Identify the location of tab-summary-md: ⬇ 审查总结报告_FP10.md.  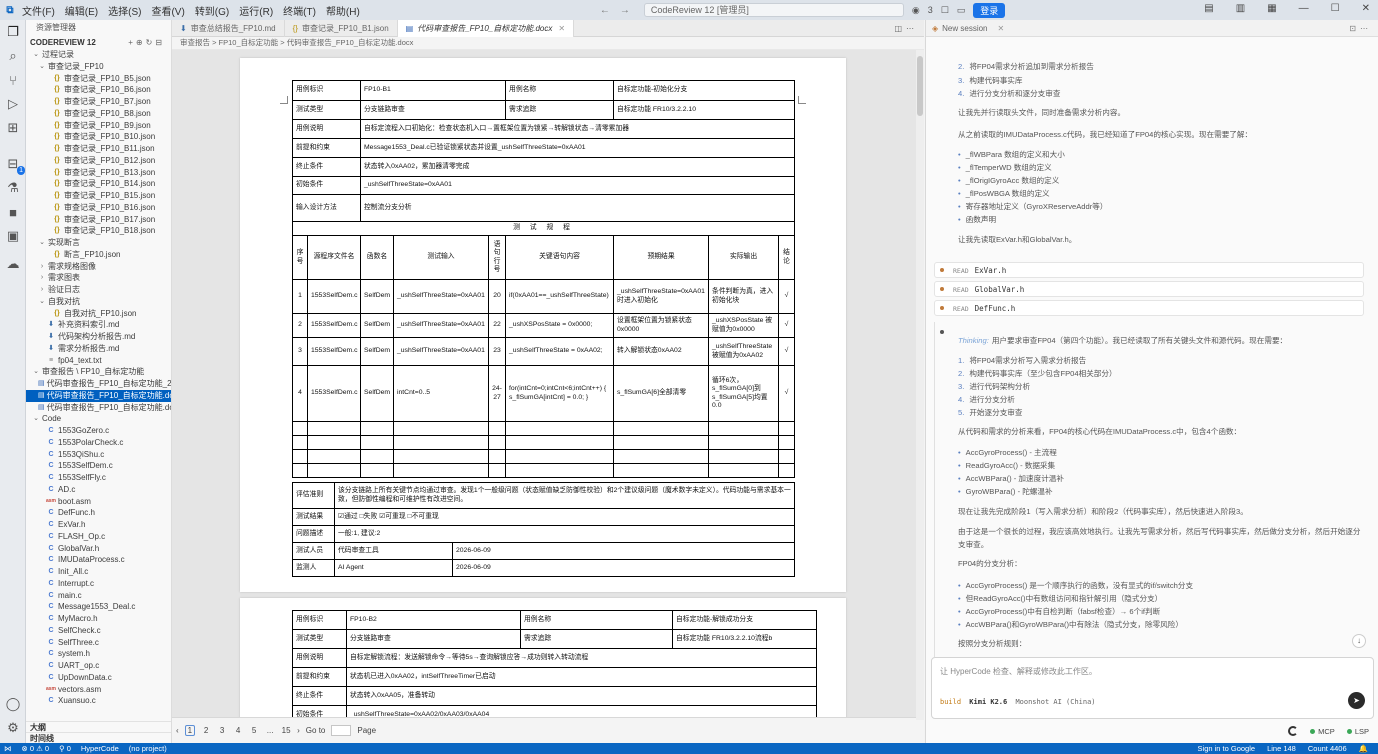
(228, 28).